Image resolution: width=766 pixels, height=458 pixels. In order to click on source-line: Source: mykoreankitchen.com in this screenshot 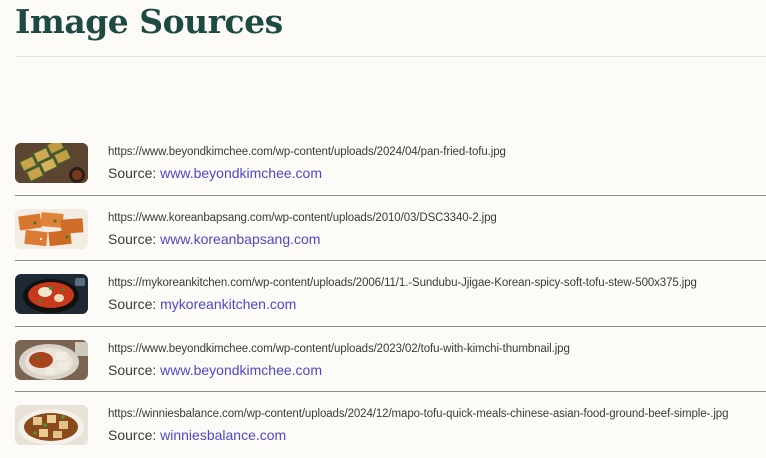, I will do `click(202, 304)`.